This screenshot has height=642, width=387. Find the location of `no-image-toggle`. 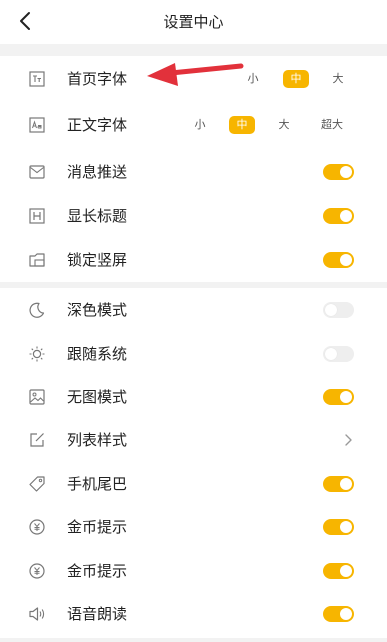

no-image-toggle is located at coordinates (338, 397).